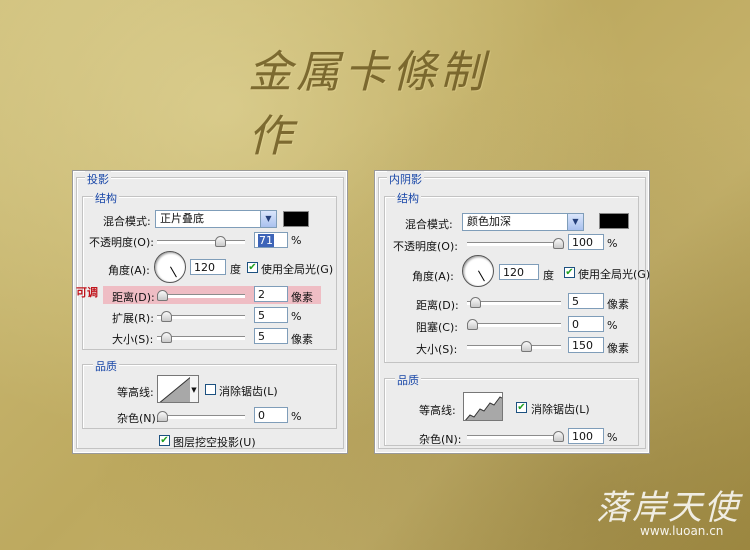 The height and width of the screenshot is (550, 750). I want to click on blend-mode-select: 正片叠底 ▼, so click(216, 219).